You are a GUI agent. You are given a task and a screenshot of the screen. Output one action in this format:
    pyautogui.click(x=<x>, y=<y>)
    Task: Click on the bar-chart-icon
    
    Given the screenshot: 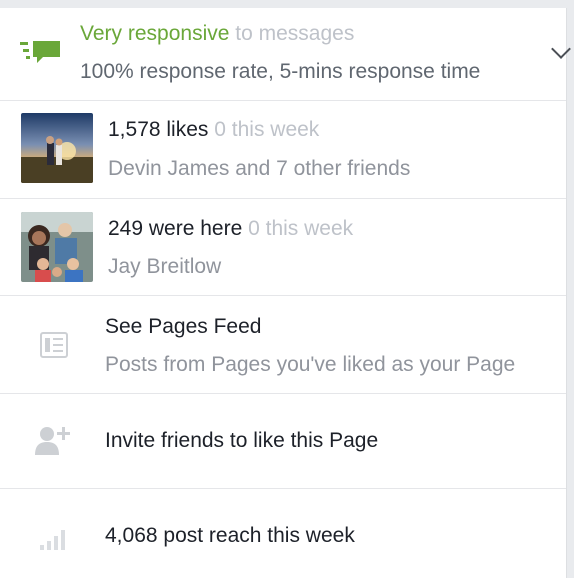 What is the action you would take?
    pyautogui.click(x=54, y=541)
    